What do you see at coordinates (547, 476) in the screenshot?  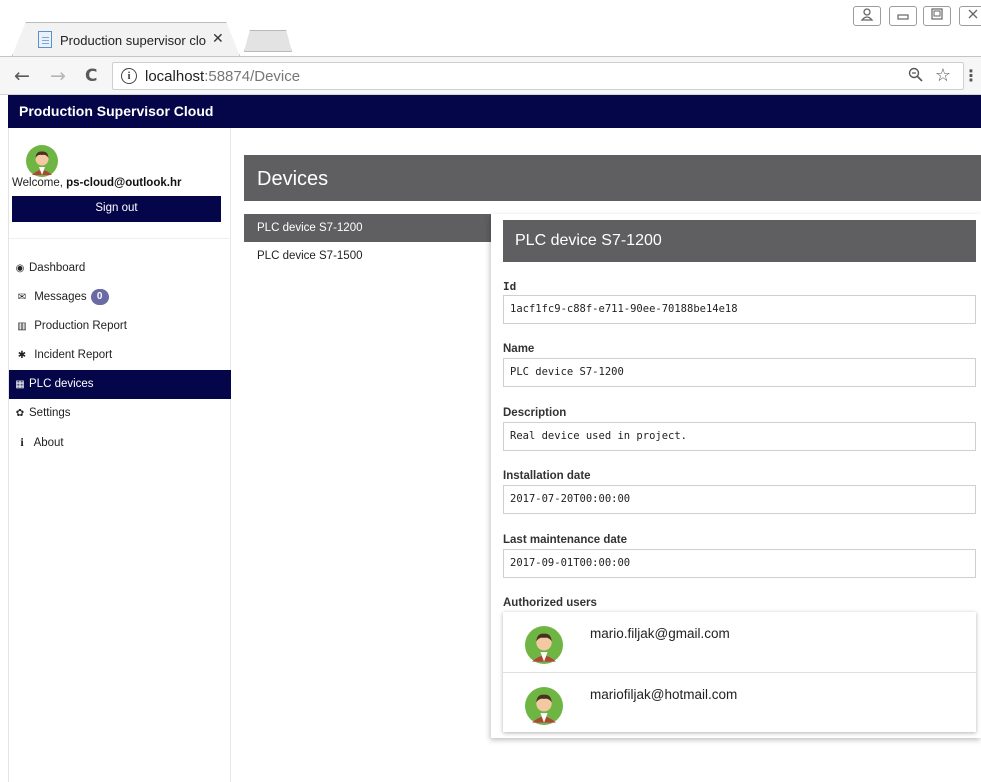 I see `installation-date-label: Installation date` at bounding box center [547, 476].